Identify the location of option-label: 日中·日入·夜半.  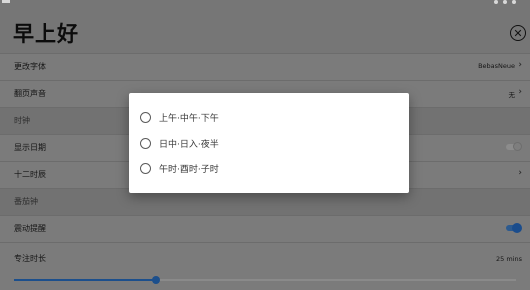
(189, 144).